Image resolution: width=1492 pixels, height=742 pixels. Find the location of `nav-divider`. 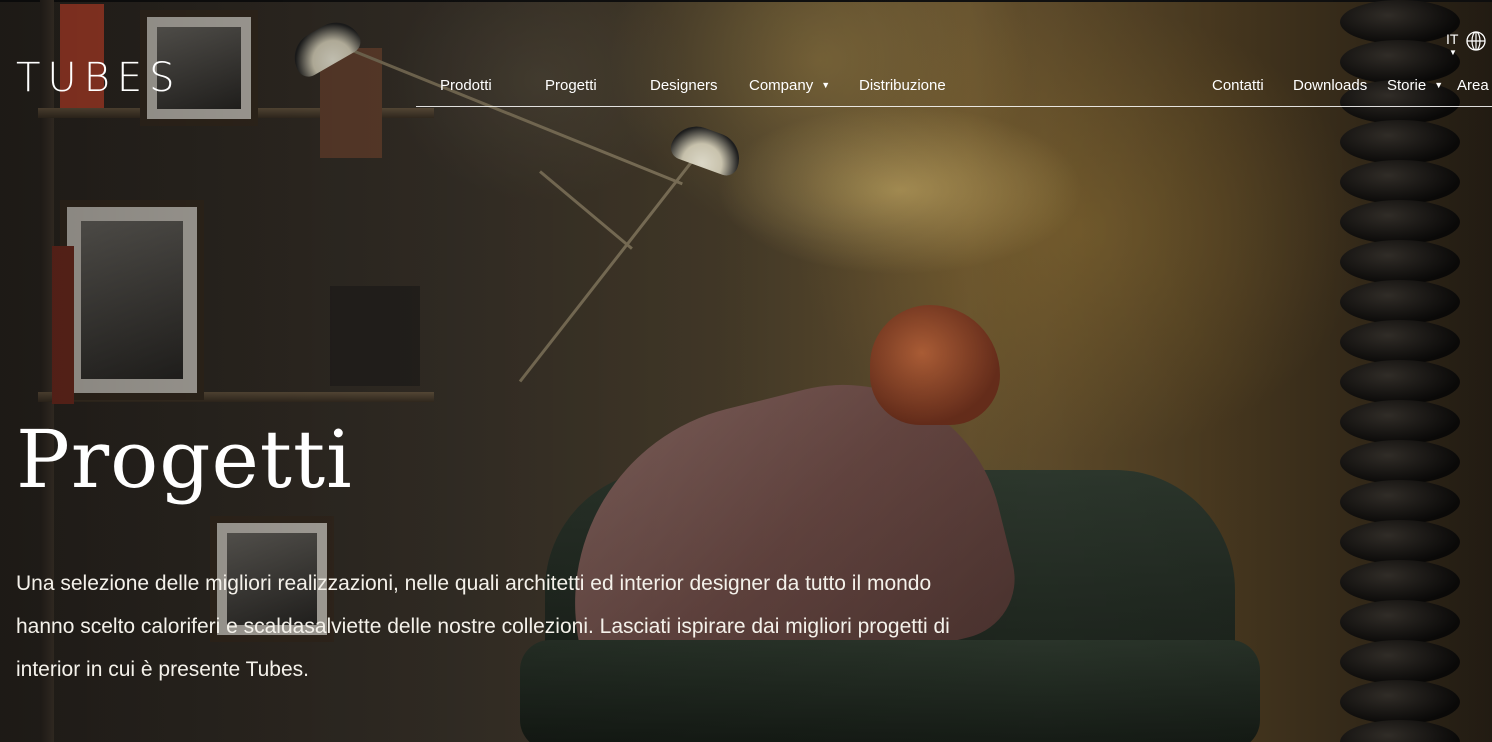

nav-divider is located at coordinates (954, 106).